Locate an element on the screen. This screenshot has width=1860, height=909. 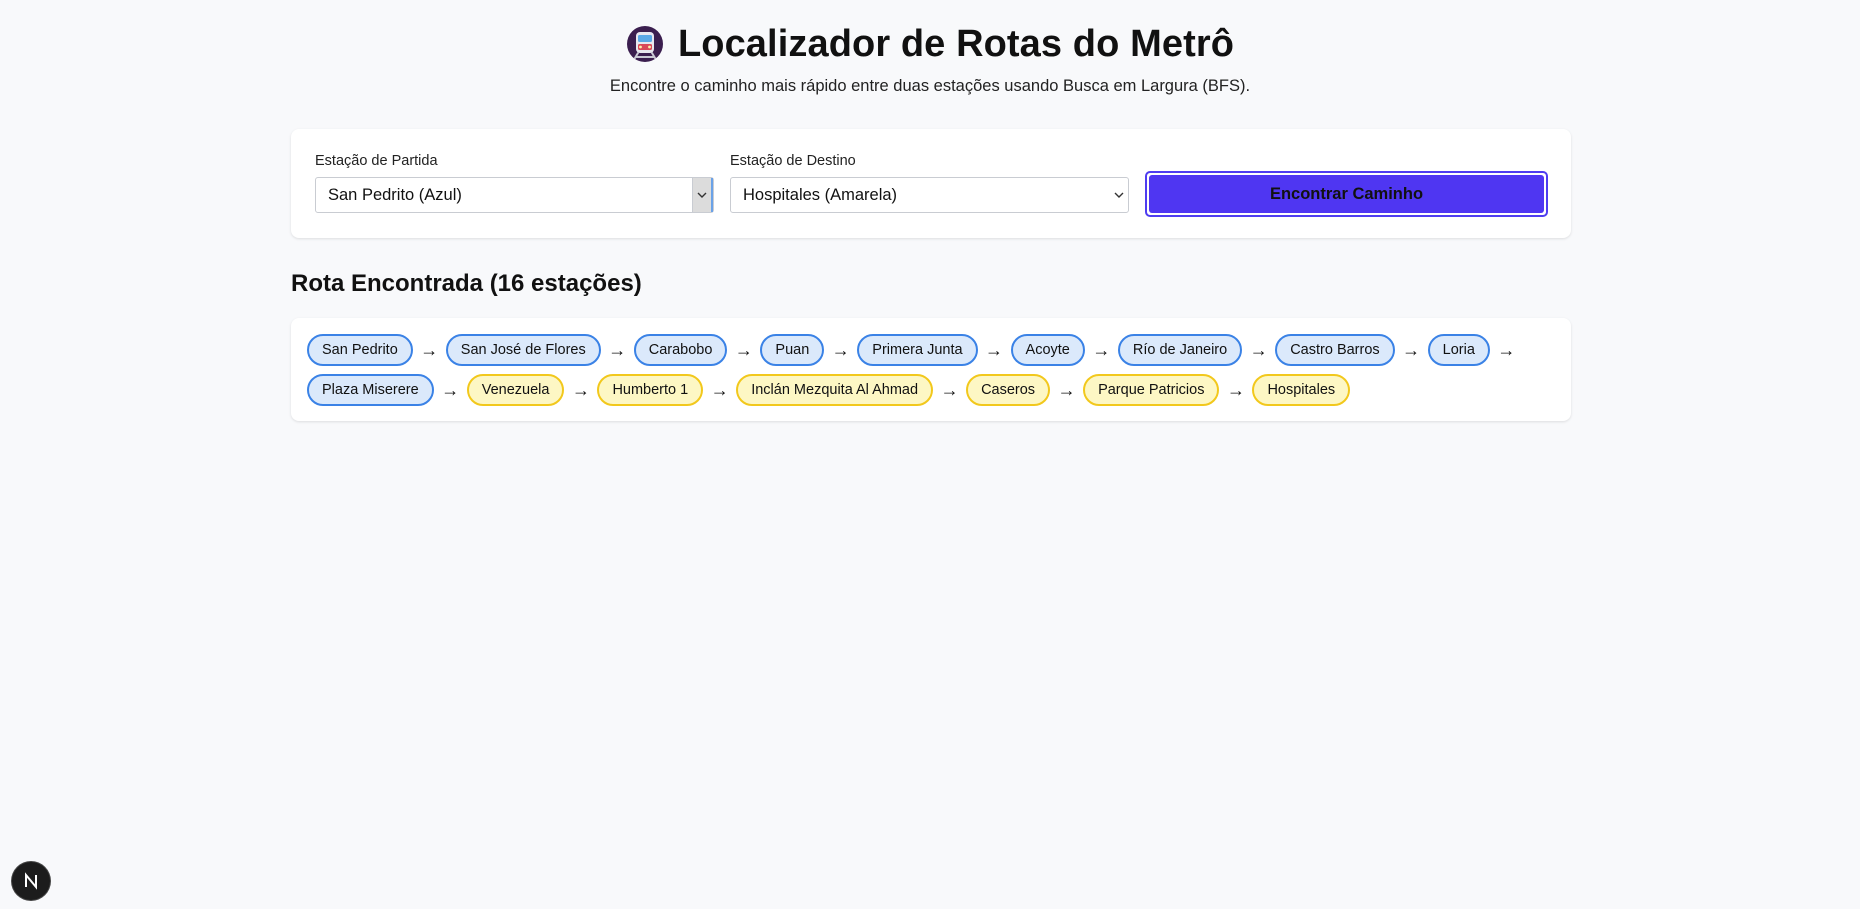
route-station: Humberto 1 is located at coordinates (650, 390).